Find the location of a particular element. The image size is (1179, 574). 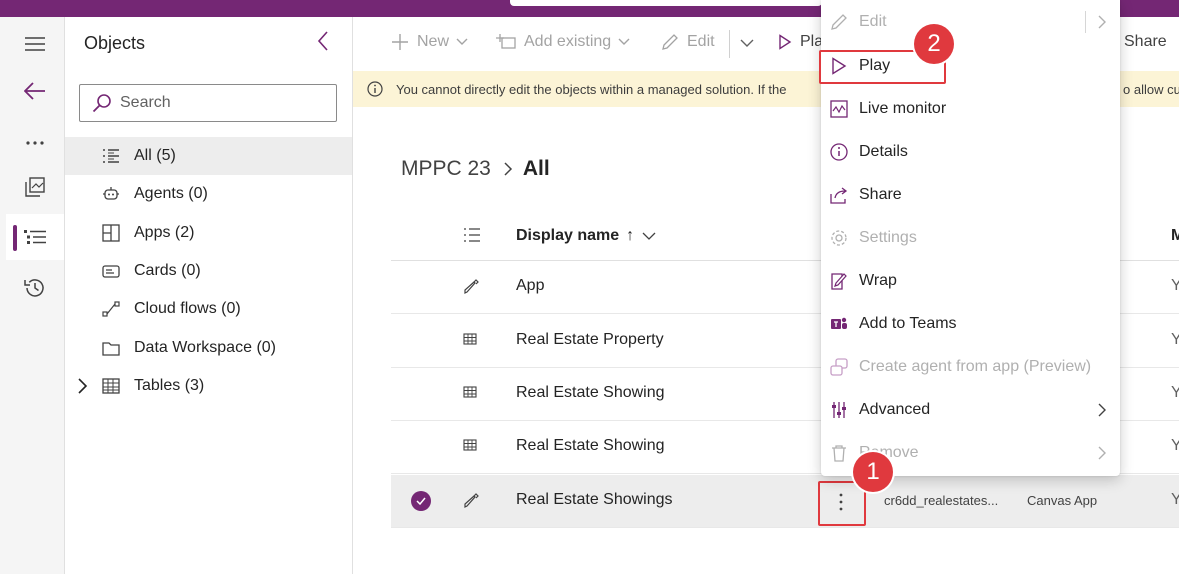

global-search-edge is located at coordinates (666, 3).